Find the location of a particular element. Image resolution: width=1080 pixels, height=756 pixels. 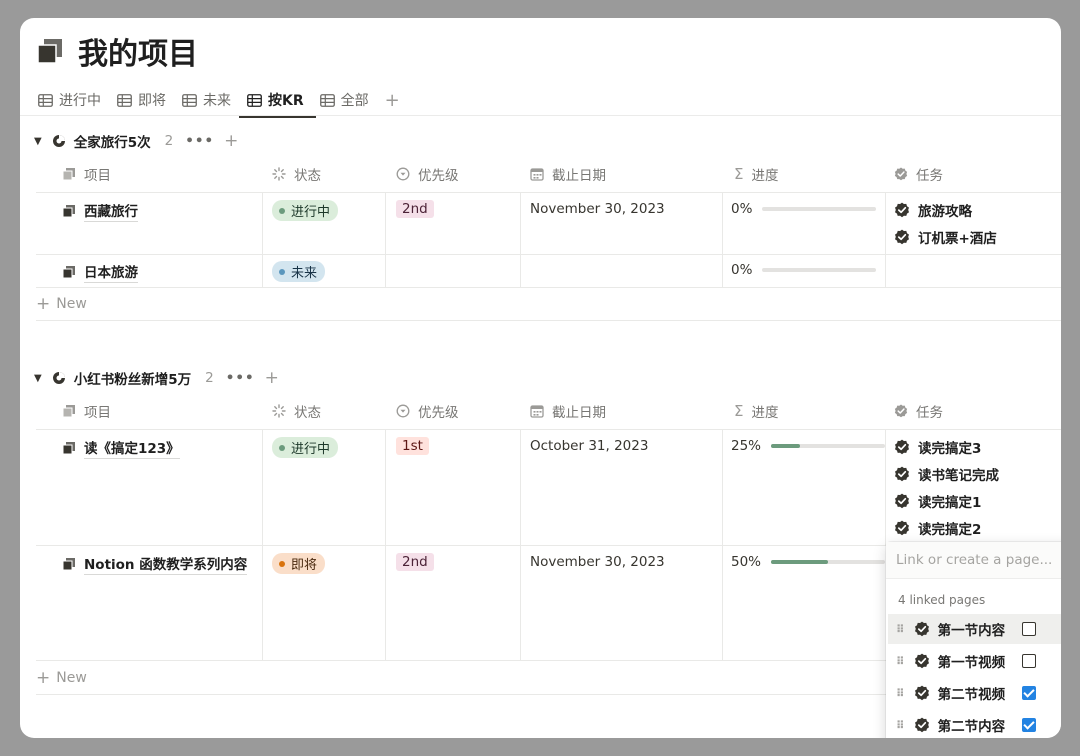

task-item: 读完搞定3 is located at coordinates (946, 446).